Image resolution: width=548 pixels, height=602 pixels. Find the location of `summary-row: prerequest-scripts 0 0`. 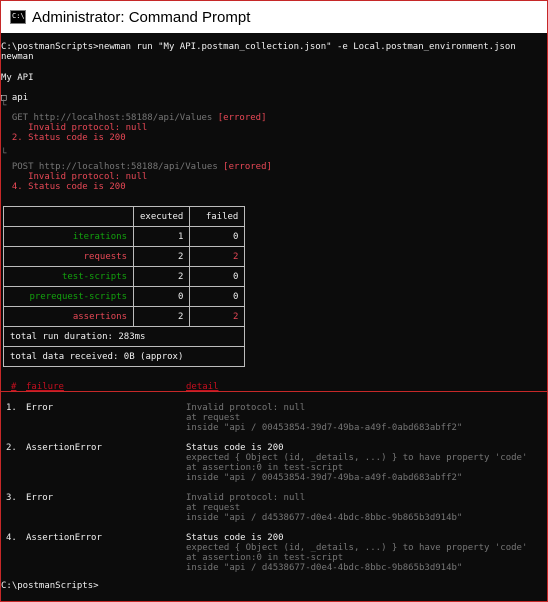

summary-row: prerequest-scripts 0 0 is located at coordinates (124, 296).